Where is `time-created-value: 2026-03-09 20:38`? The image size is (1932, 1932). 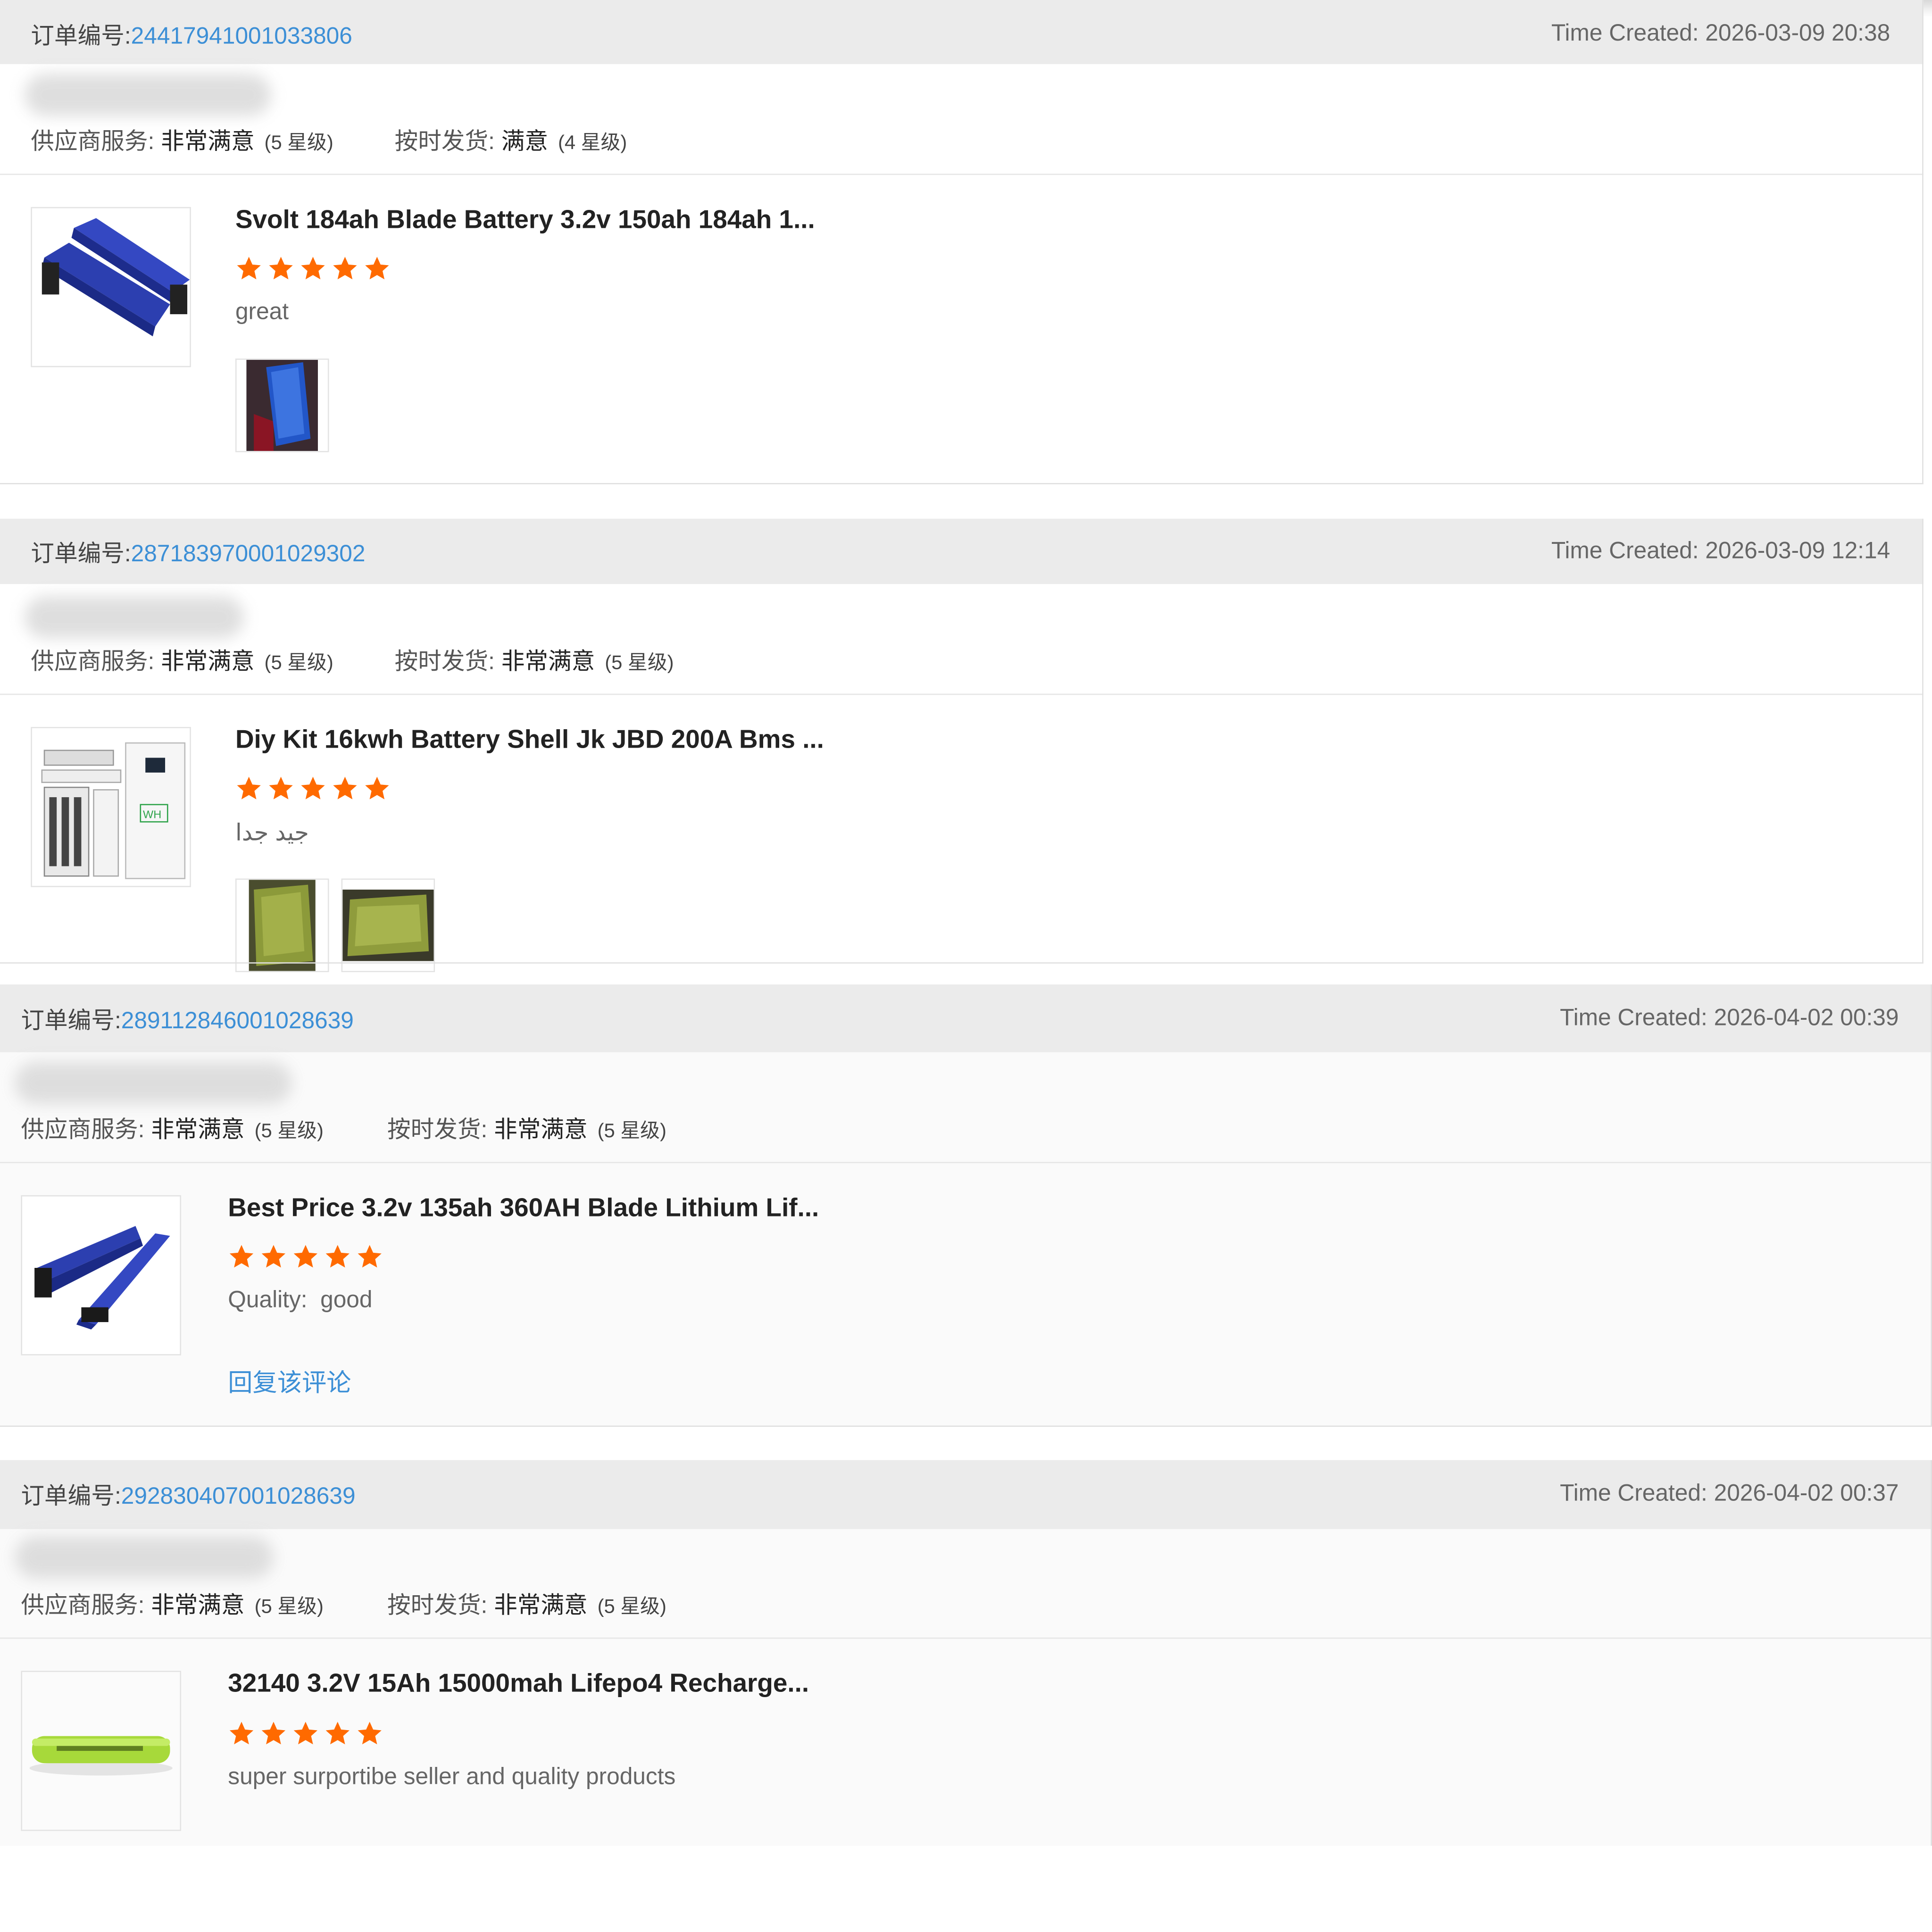 time-created-value: 2026-03-09 20:38 is located at coordinates (1797, 34).